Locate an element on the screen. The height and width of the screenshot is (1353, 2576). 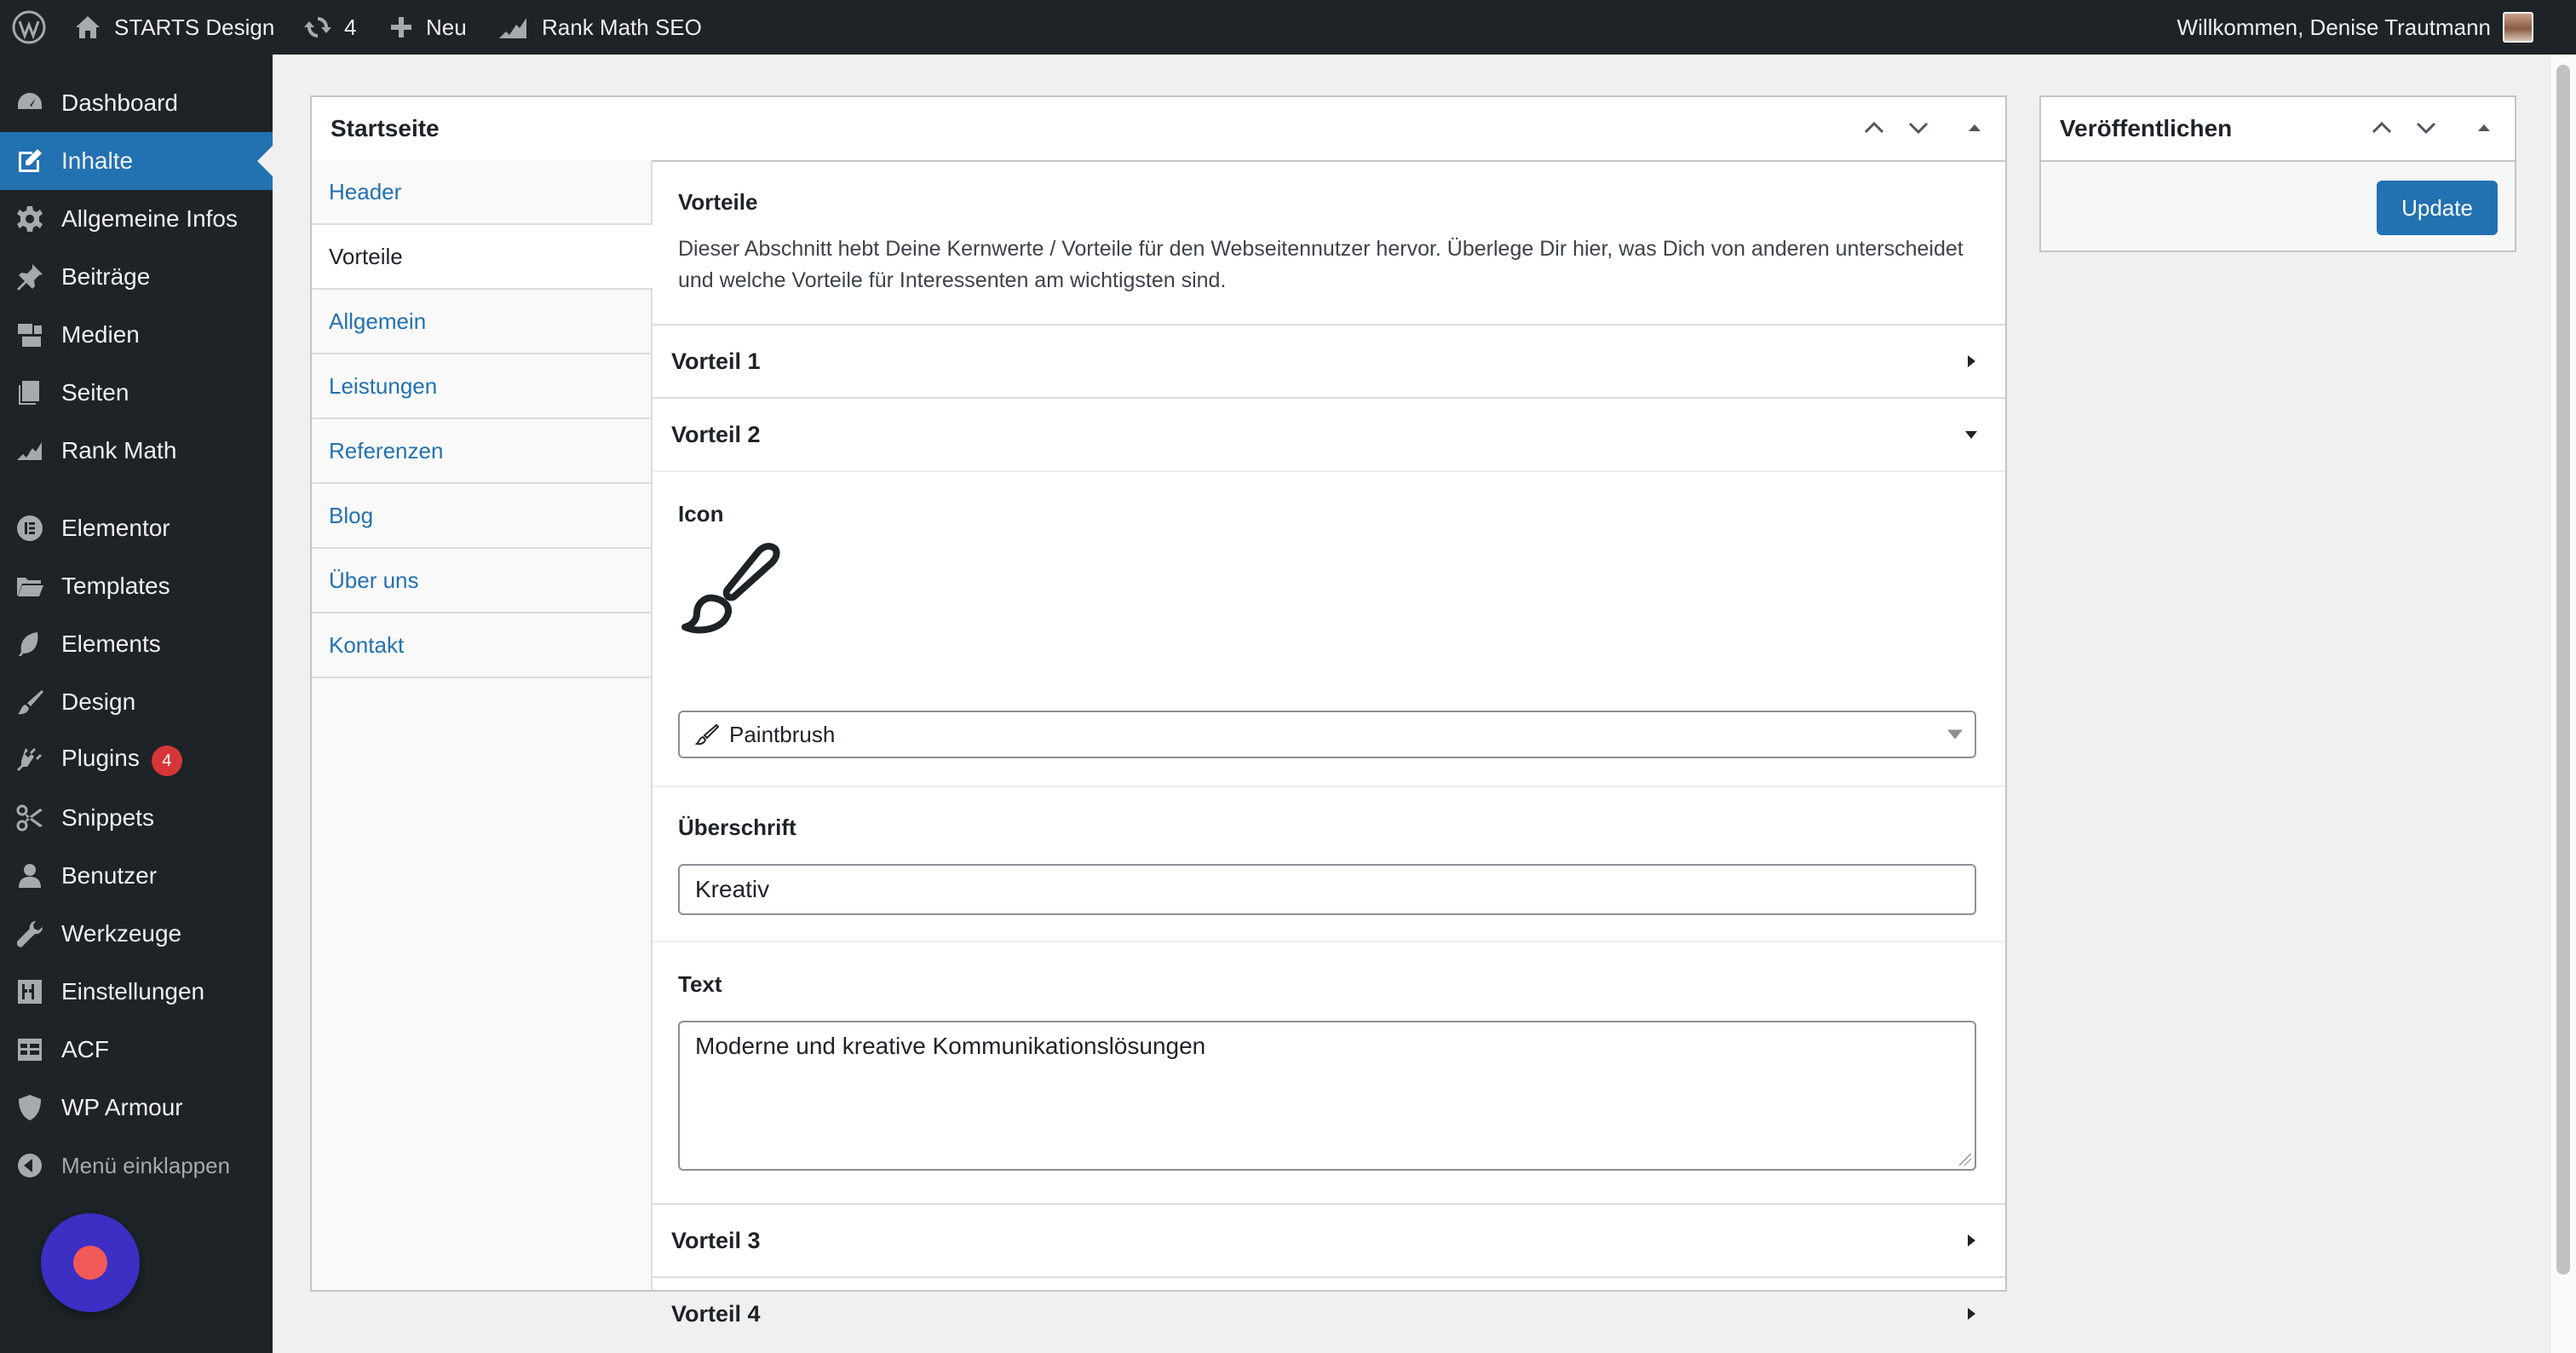
avatar is located at coordinates (2518, 27).